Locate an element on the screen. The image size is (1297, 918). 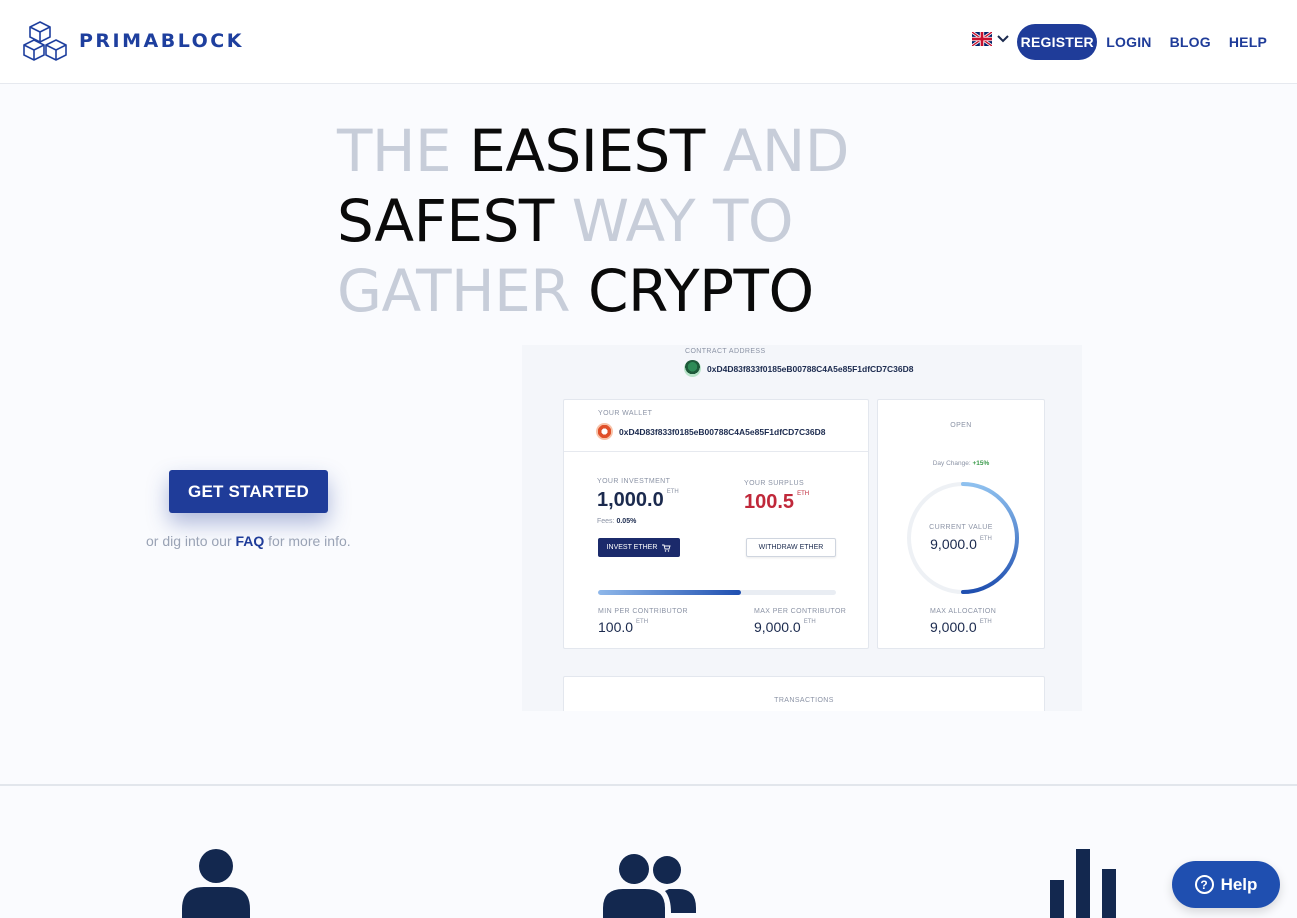
register-button: REGISTER is located at coordinates (1057, 42).